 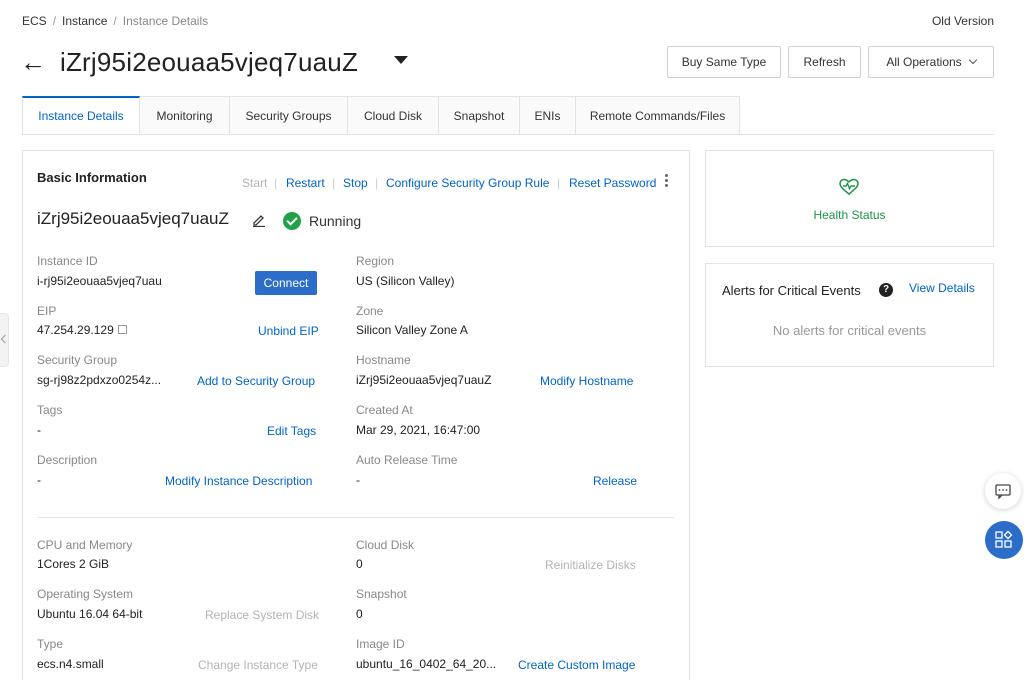 I want to click on critical-alerts-title: Alerts for Critical Events, so click(x=791, y=290).